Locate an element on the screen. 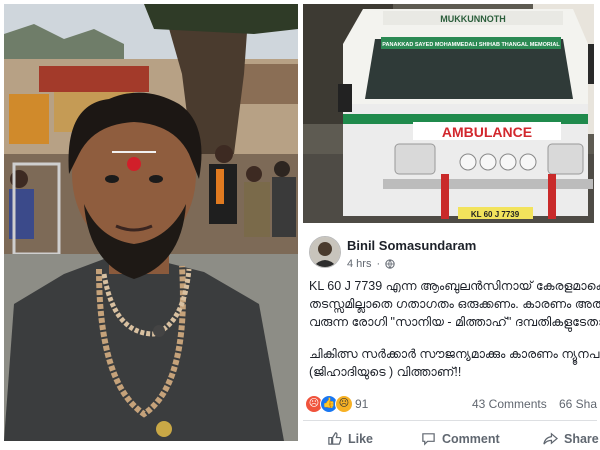 This screenshot has height=450, width=600. author-name: Binil Somasundaram is located at coordinates (411, 245).